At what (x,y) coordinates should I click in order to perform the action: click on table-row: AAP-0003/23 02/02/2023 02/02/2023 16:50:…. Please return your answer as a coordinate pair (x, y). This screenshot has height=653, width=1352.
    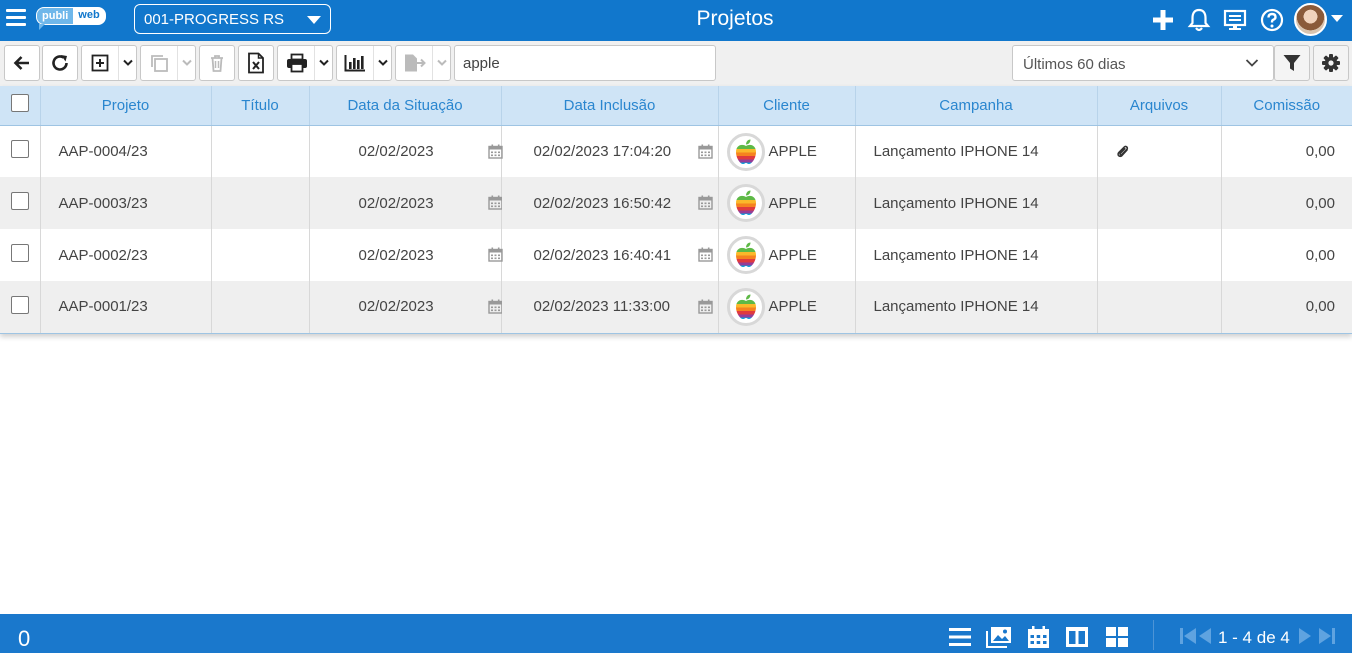
    Looking at the image, I should click on (676, 203).